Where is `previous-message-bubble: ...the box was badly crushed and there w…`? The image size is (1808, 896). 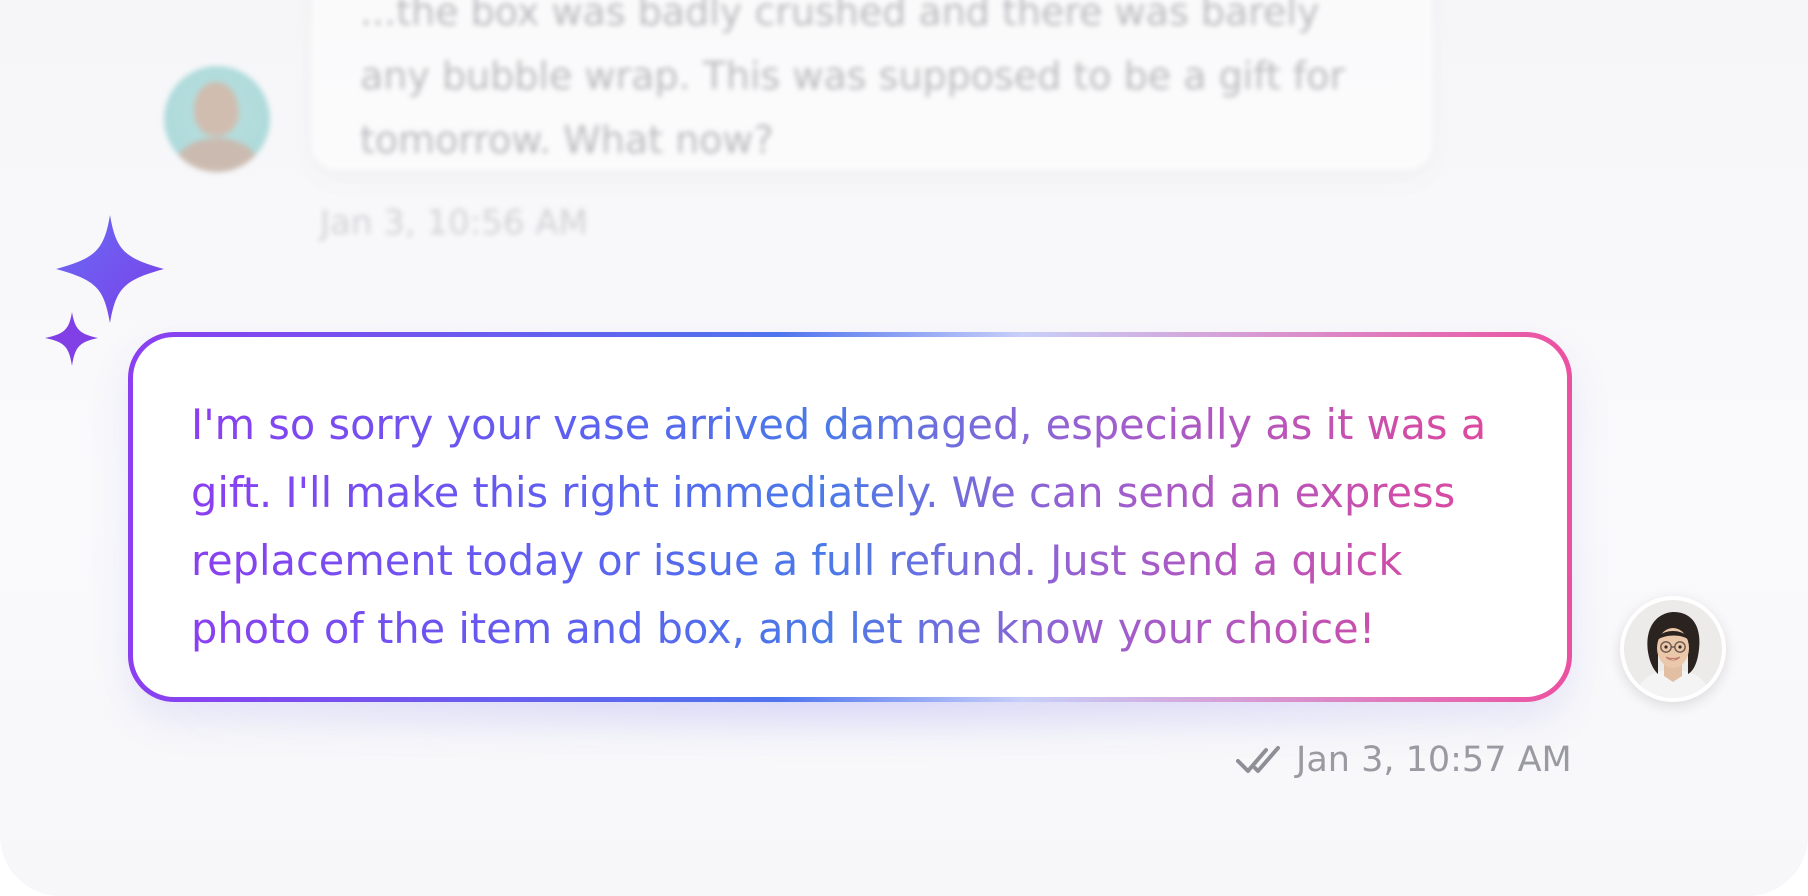
previous-message-bubble: ...the box was badly crushed and there w… is located at coordinates (872, 85).